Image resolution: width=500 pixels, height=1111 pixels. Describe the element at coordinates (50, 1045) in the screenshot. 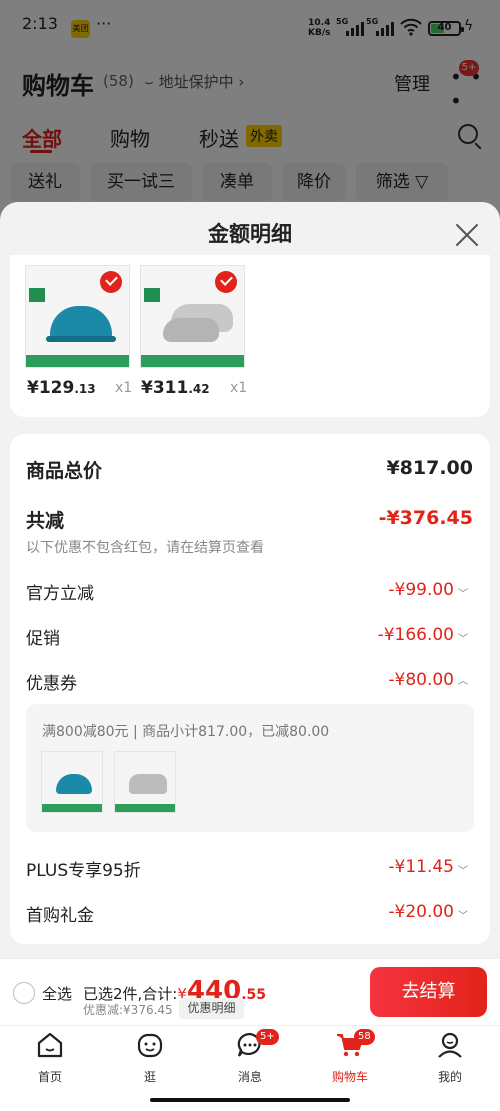

I see `home-icon` at that location.